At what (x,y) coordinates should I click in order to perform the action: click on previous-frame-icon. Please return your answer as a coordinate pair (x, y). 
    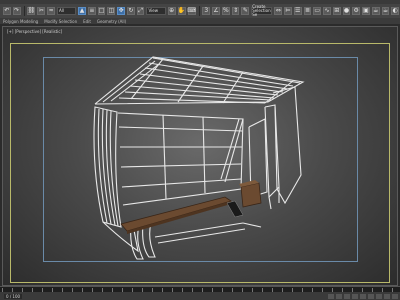
    Looking at the image, I should click on (339, 296).